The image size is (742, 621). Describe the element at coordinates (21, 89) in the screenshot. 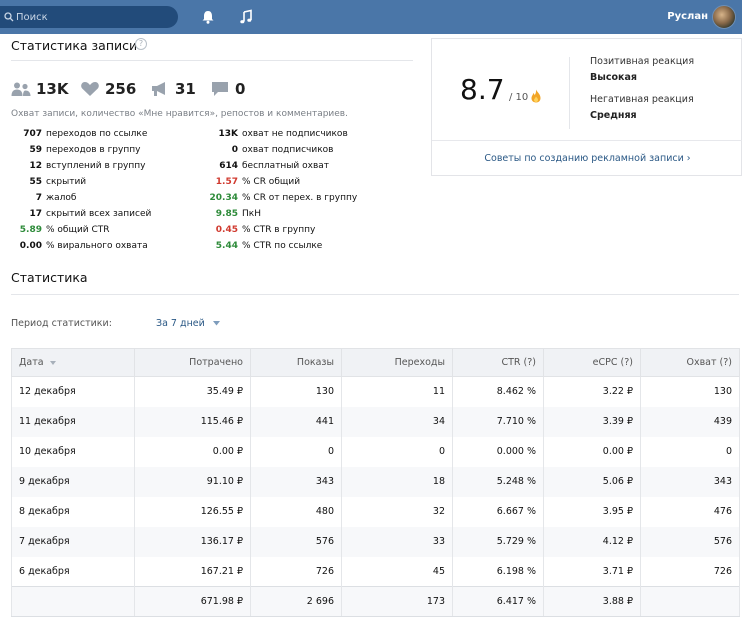

I see `users-icon` at that location.